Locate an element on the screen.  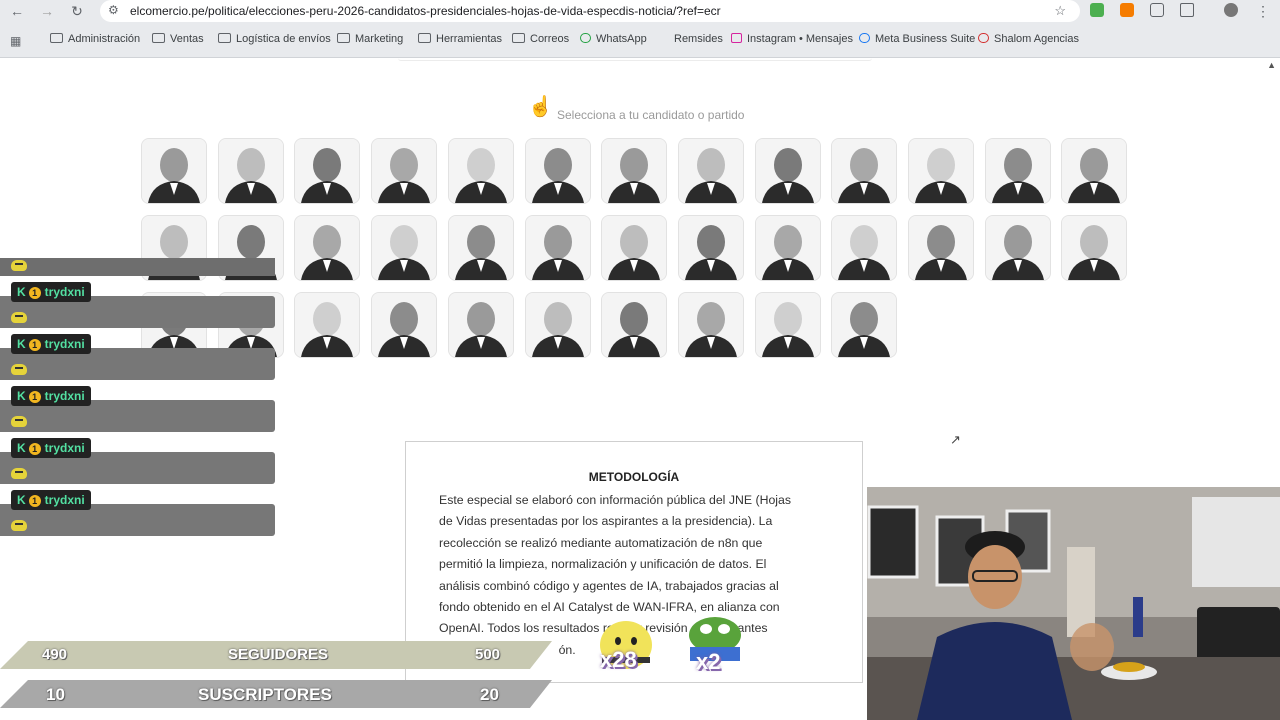
bookmark-label: WhatsApp is located at coordinates (621, 39).